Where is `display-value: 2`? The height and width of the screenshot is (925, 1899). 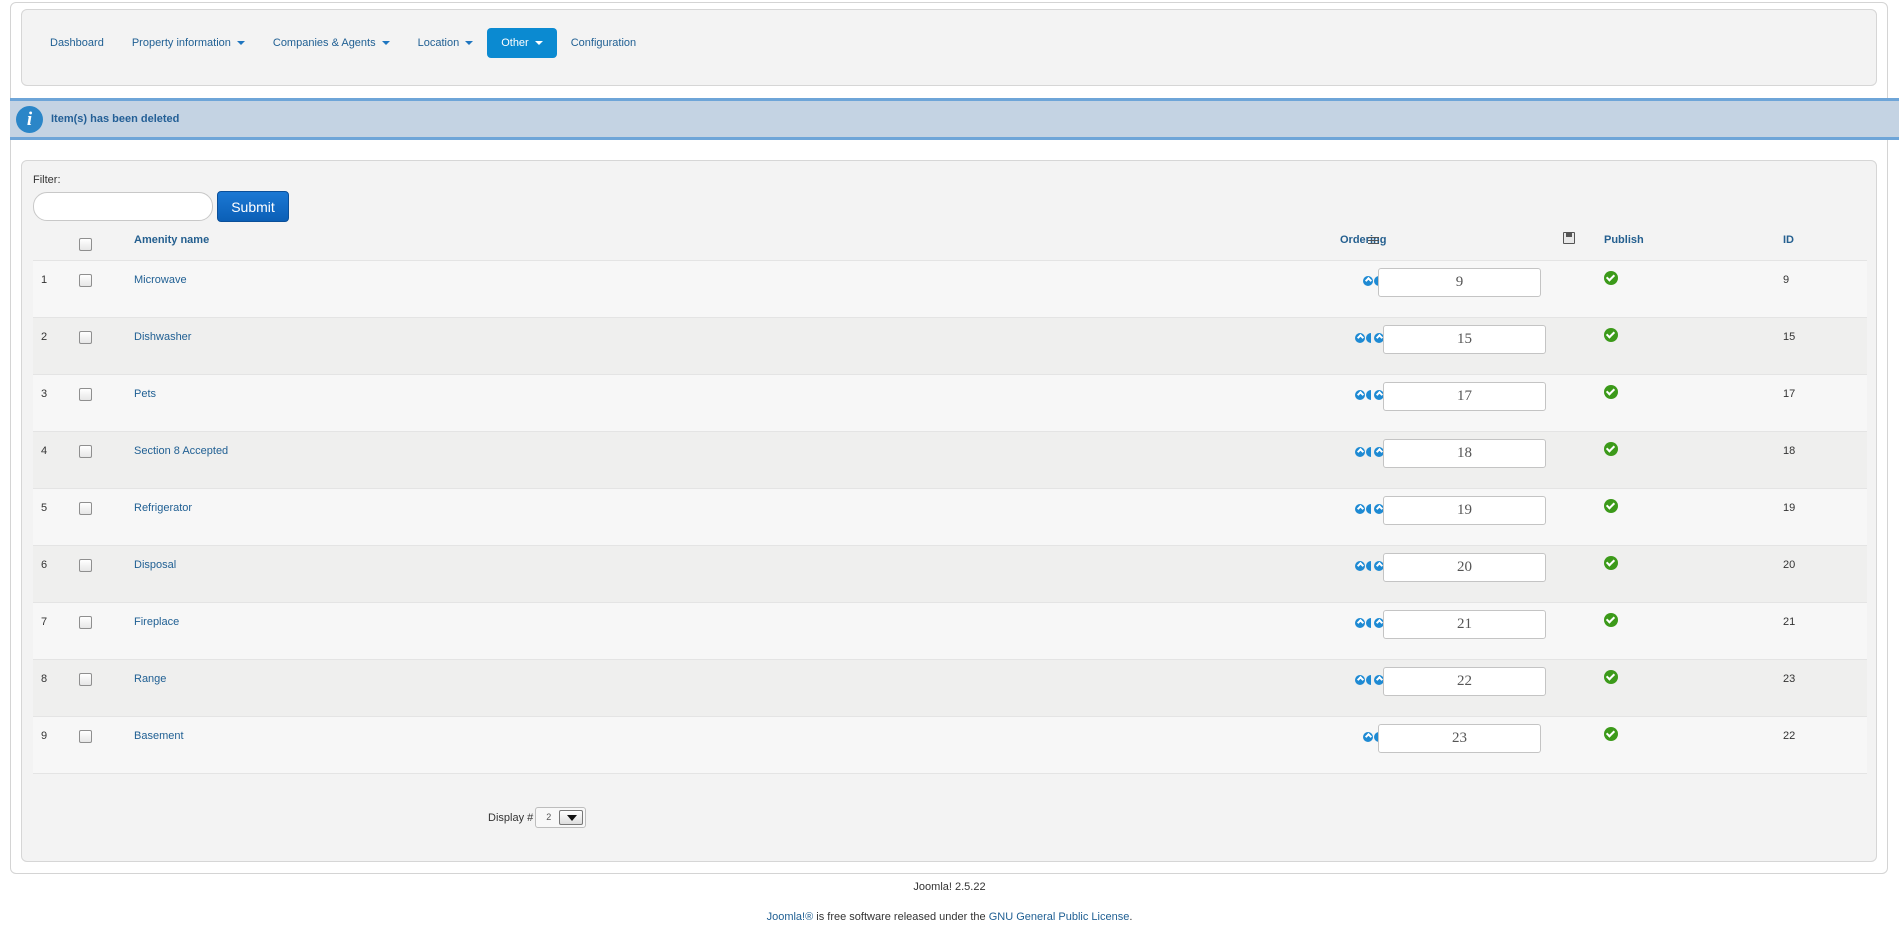
display-value: 2 is located at coordinates (549, 817).